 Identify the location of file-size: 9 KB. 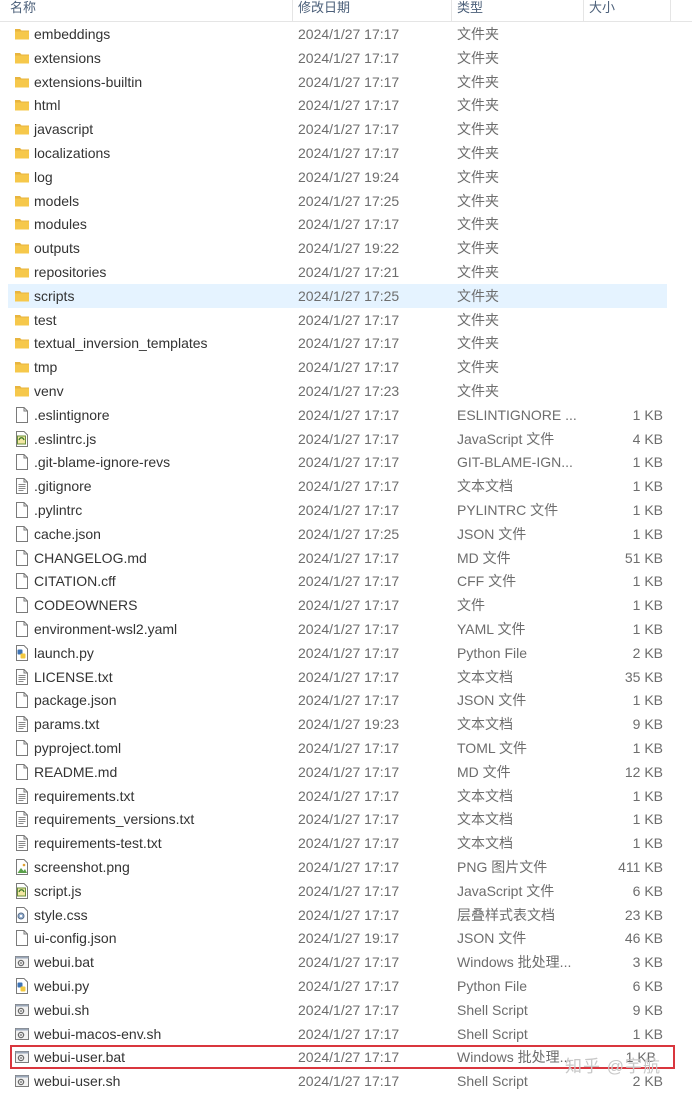
(647, 1009).